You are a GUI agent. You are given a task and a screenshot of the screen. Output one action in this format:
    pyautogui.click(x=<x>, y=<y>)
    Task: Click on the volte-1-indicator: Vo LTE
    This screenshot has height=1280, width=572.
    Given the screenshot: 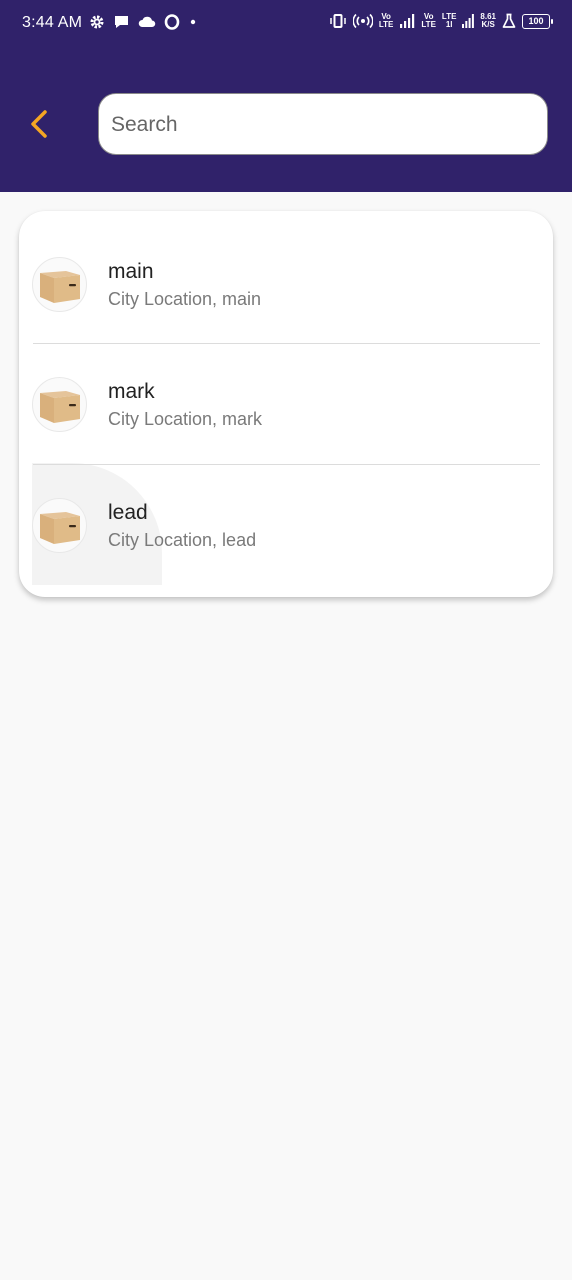 What is the action you would take?
    pyautogui.click(x=386, y=20)
    